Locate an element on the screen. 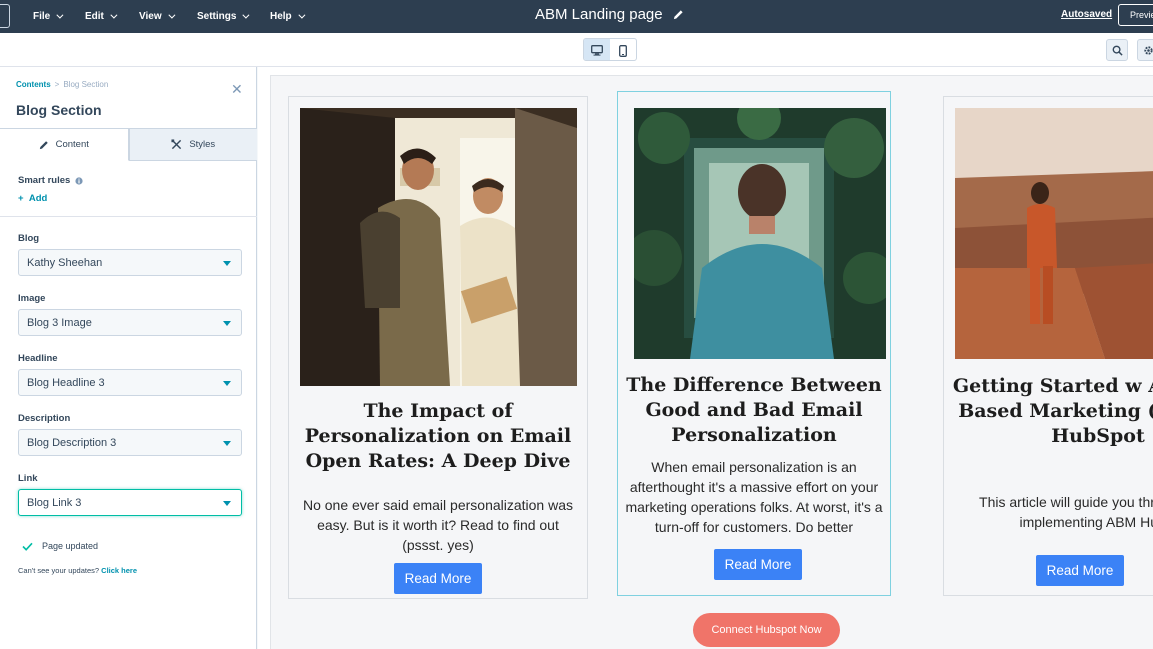 This screenshot has height=649, width=1153. menu-settings: Settings is located at coordinates (223, 16).